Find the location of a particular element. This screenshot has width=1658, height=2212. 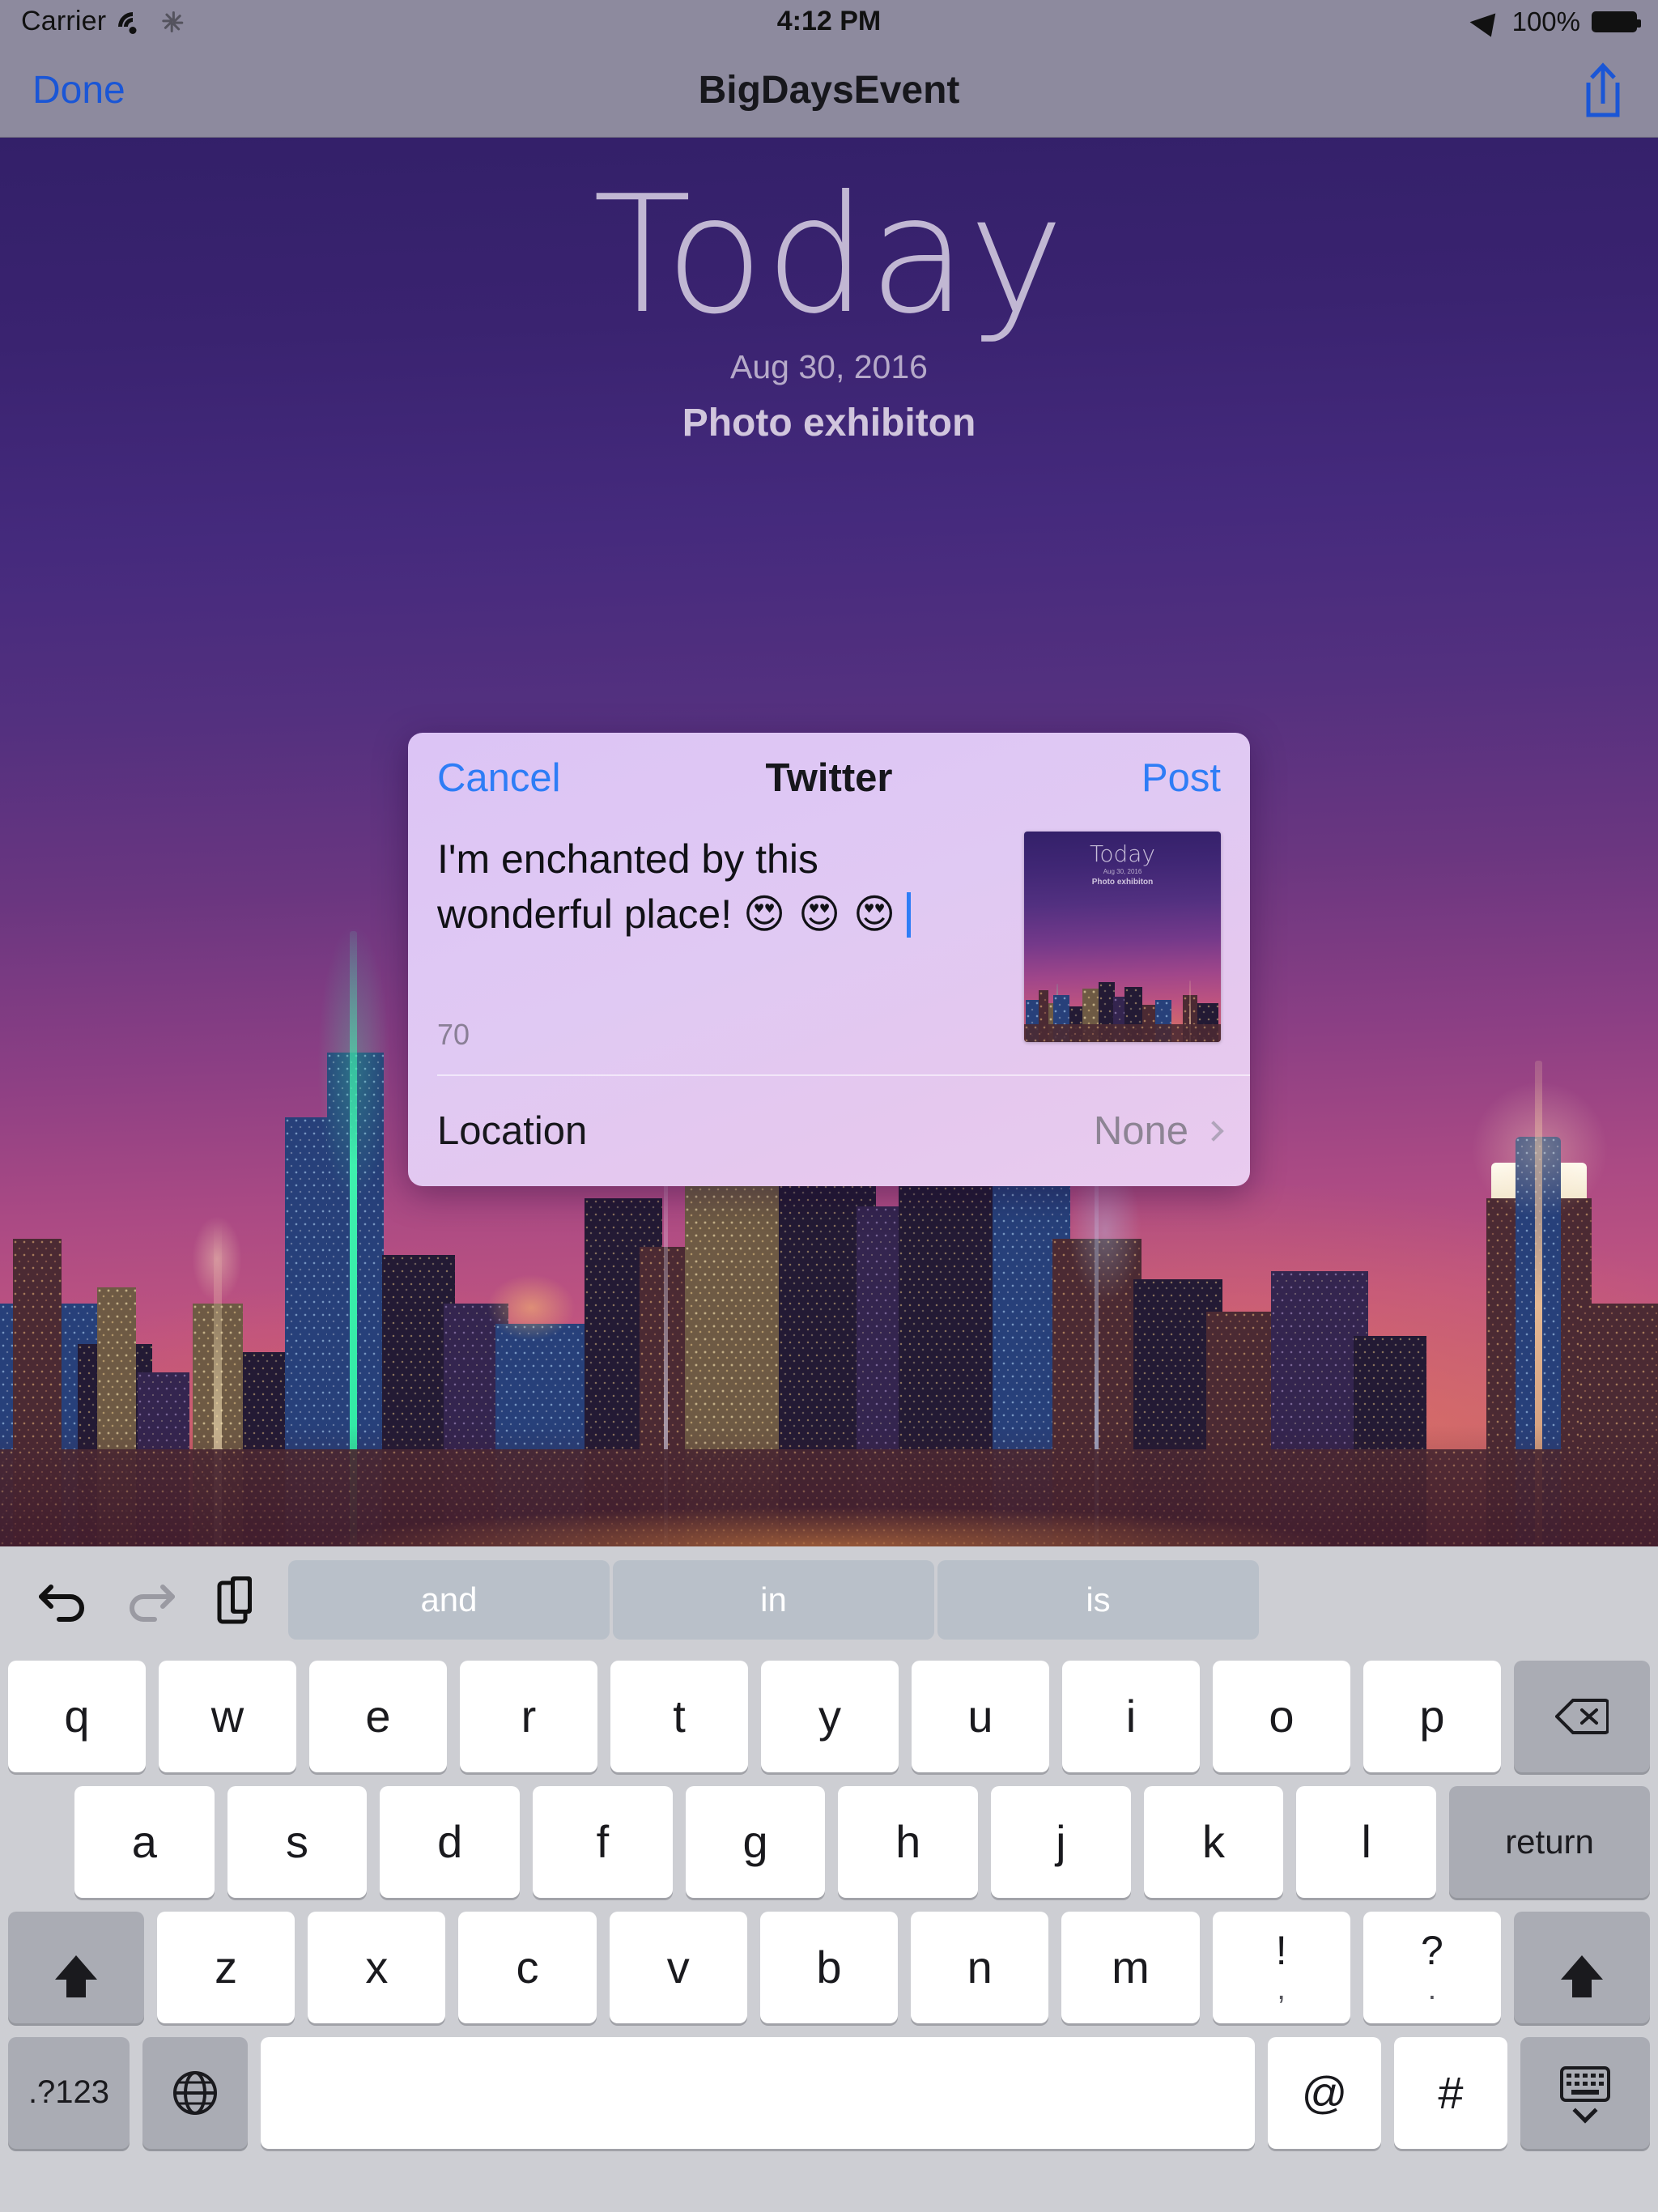

key-a: a is located at coordinates (144, 1842).